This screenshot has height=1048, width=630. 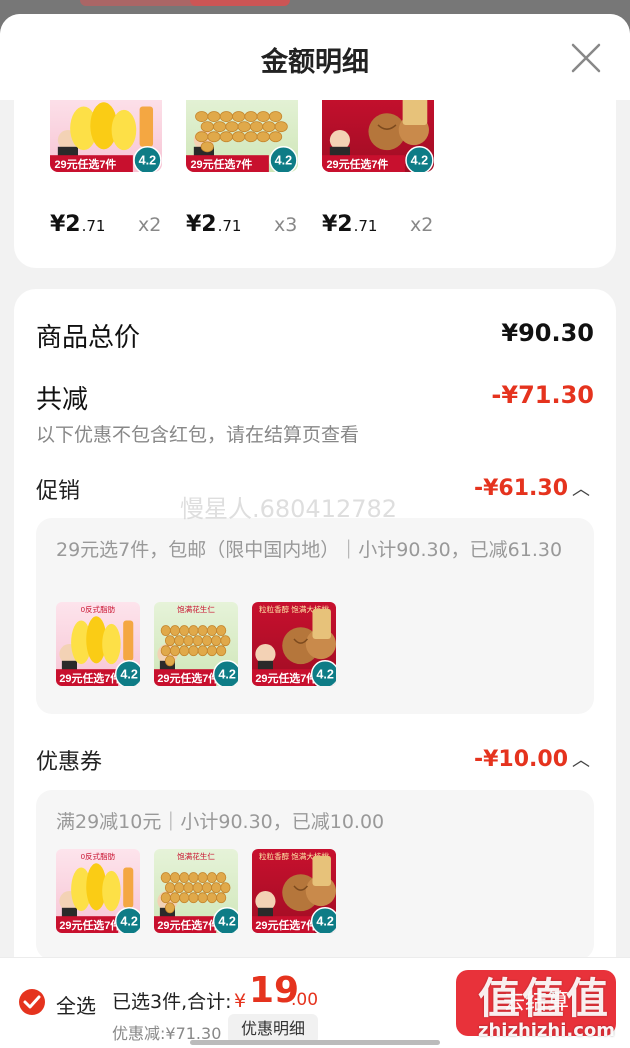 I want to click on sheet-header: 金额明细, so click(x=315, y=57).